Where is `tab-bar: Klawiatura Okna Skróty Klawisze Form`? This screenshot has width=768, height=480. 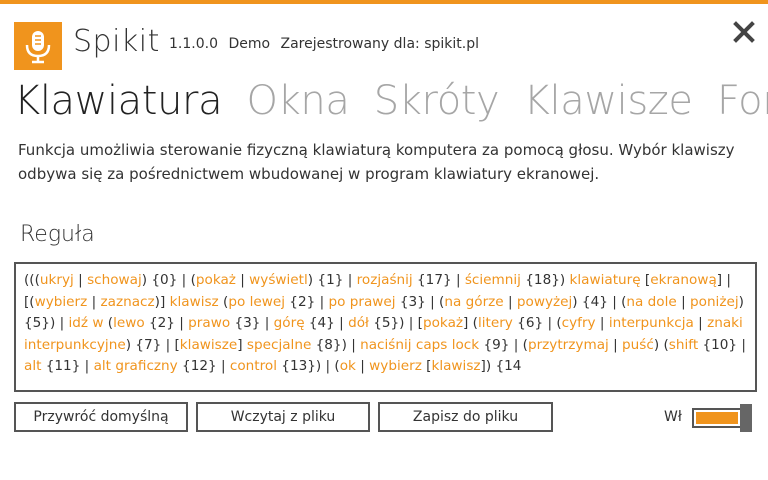
tab-bar: Klawiatura Okna Skróty Klawisze Form is located at coordinates (391, 104).